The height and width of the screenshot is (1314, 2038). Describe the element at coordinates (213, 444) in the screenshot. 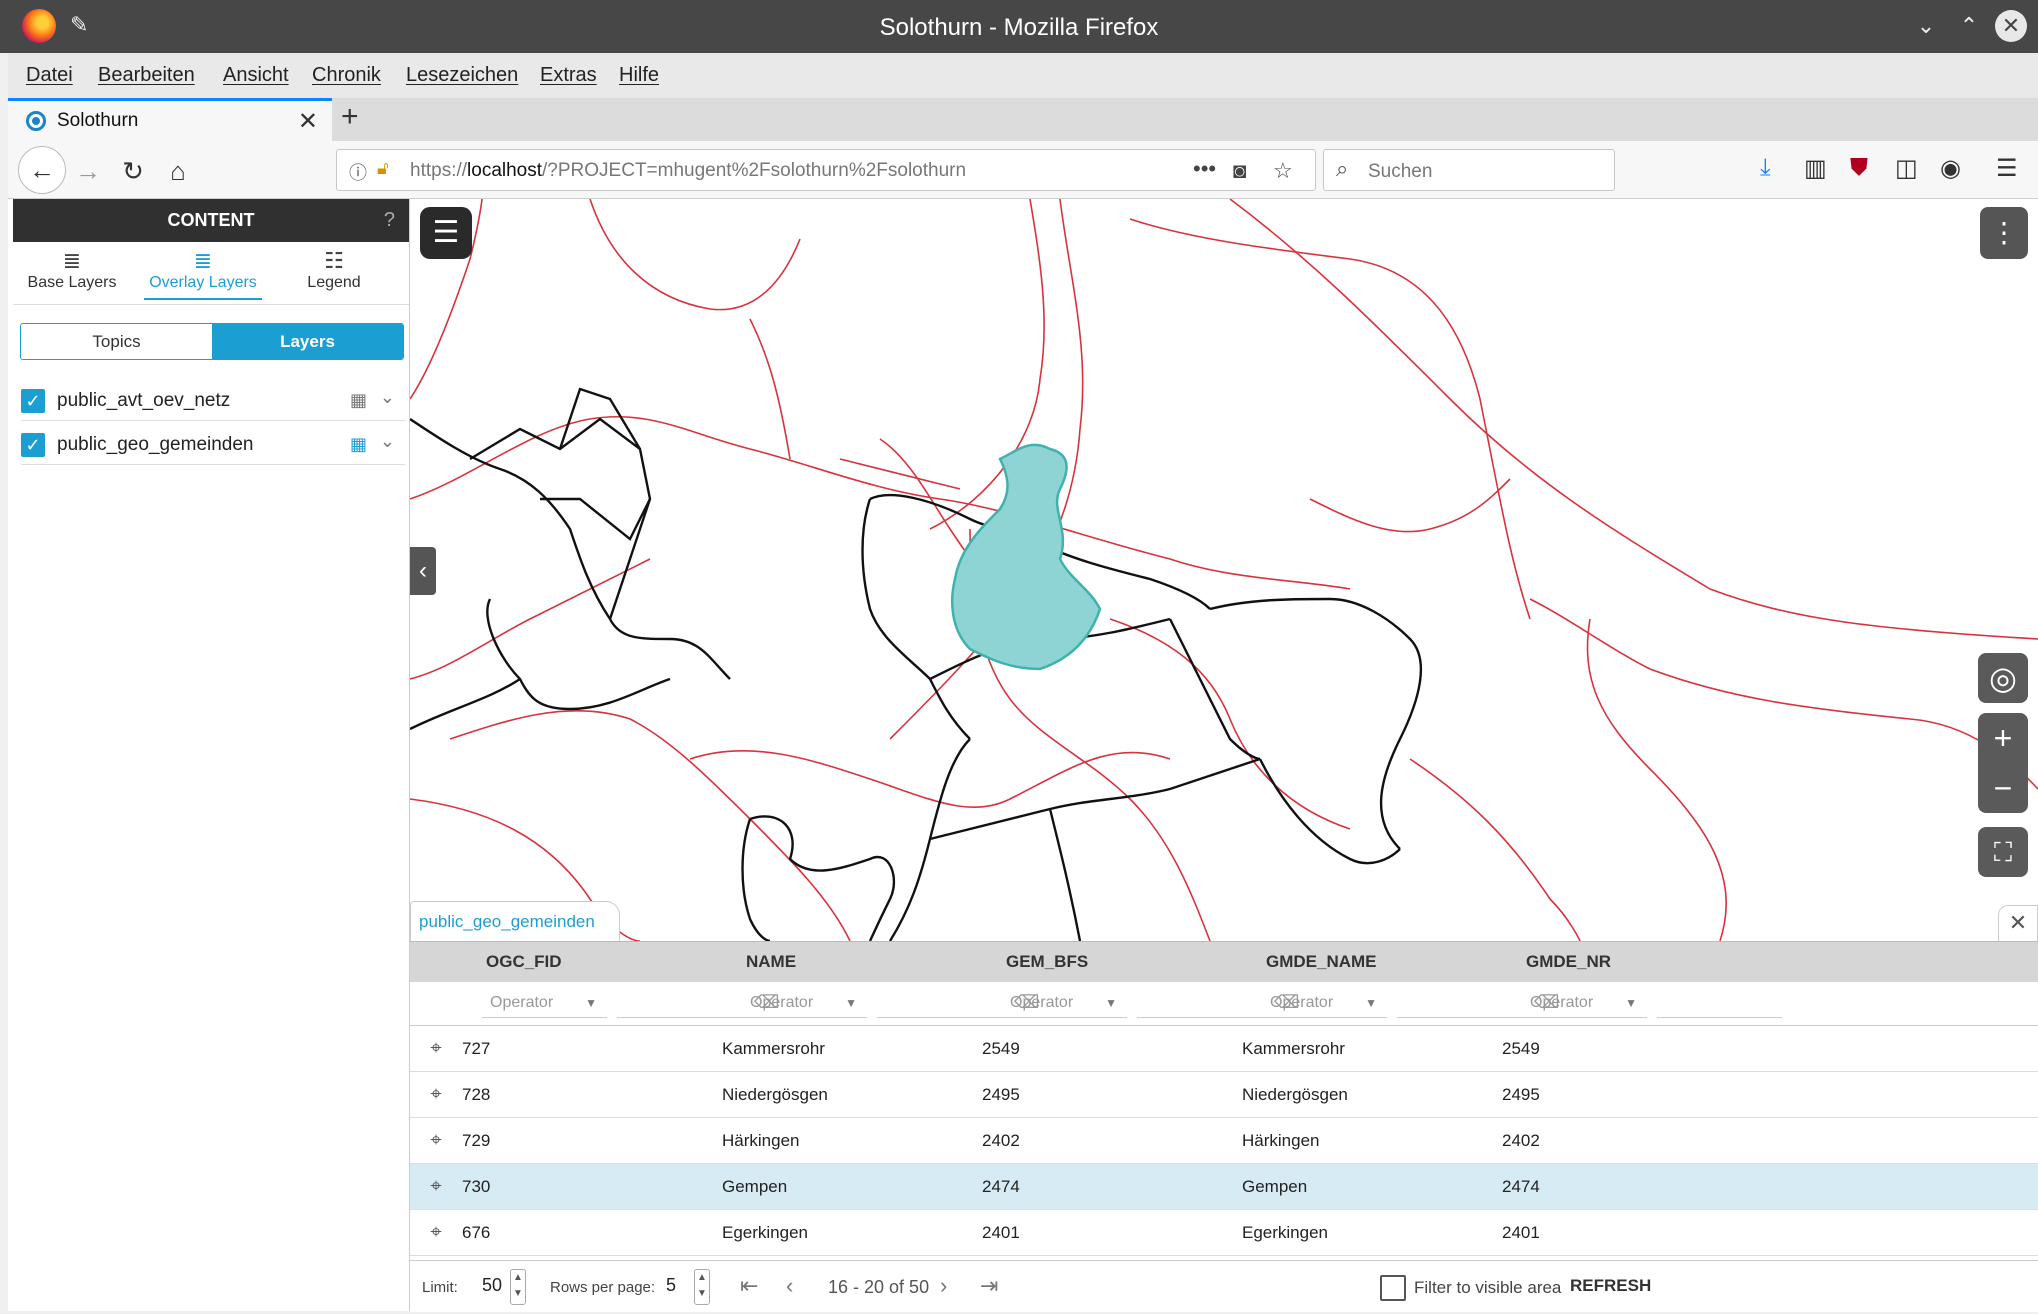

I see `layer-row: ✓ public_geo_gemeinden ▦ ⌄` at that location.